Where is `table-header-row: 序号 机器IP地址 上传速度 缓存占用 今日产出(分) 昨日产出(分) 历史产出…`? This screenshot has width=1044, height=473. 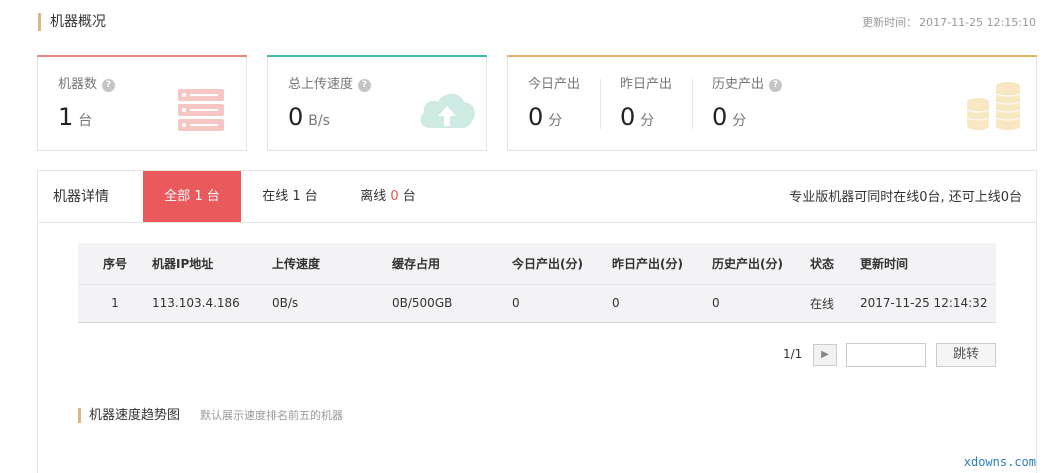 table-header-row: 序号 机器IP地址 上传速度 缓存占用 今日产出(分) 昨日产出(分) 历史产出… is located at coordinates (537, 263).